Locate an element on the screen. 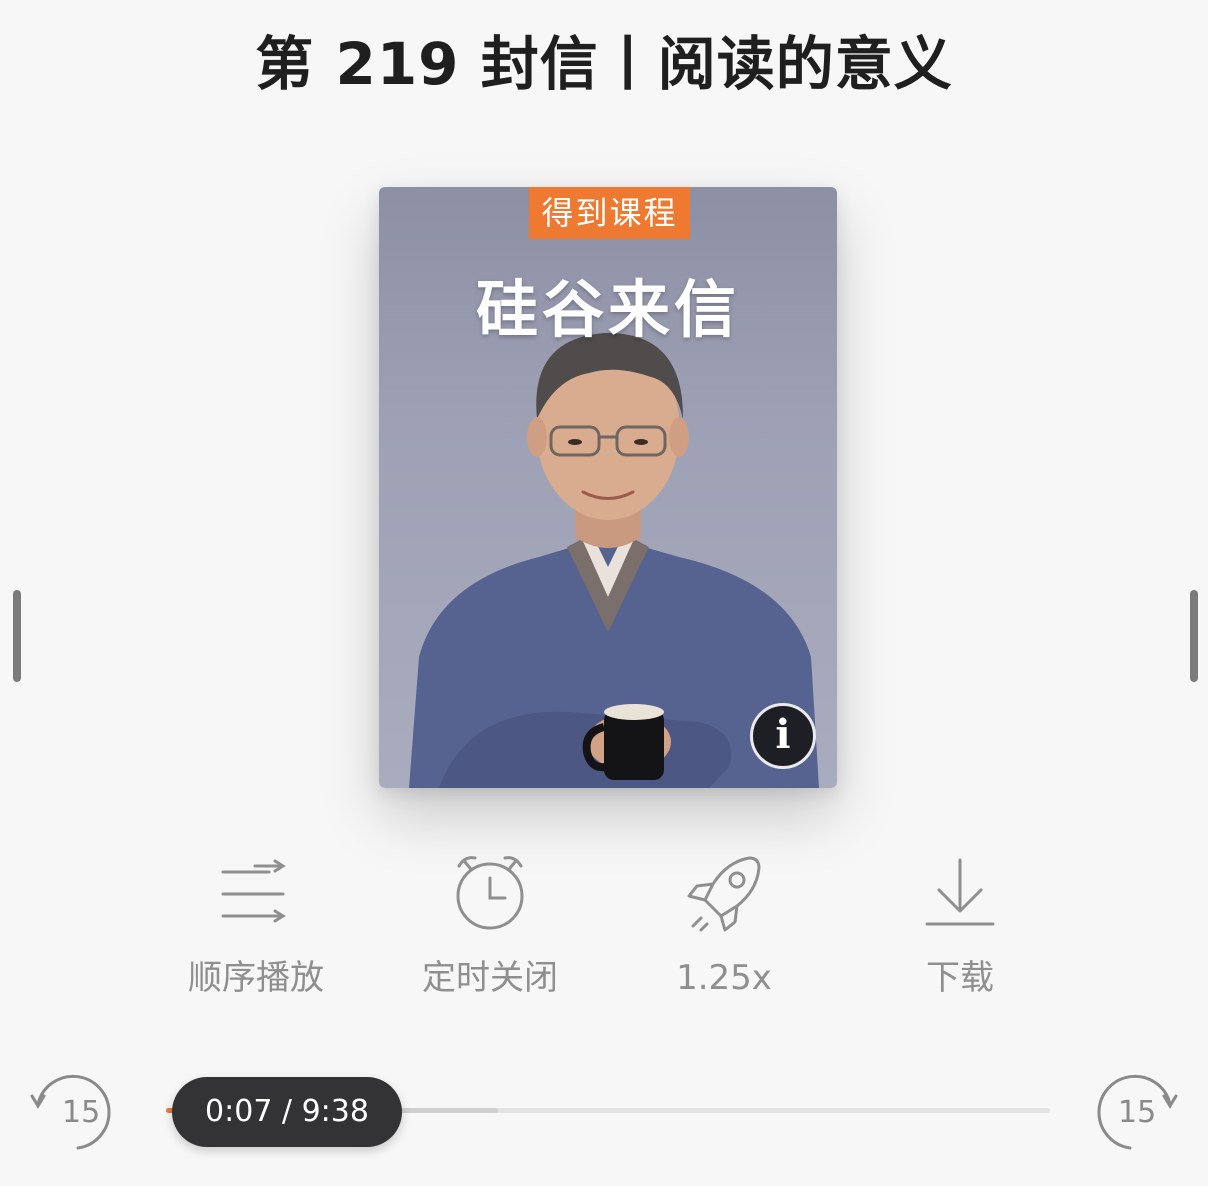  play-order-label: 顺序播放 is located at coordinates (256, 978).